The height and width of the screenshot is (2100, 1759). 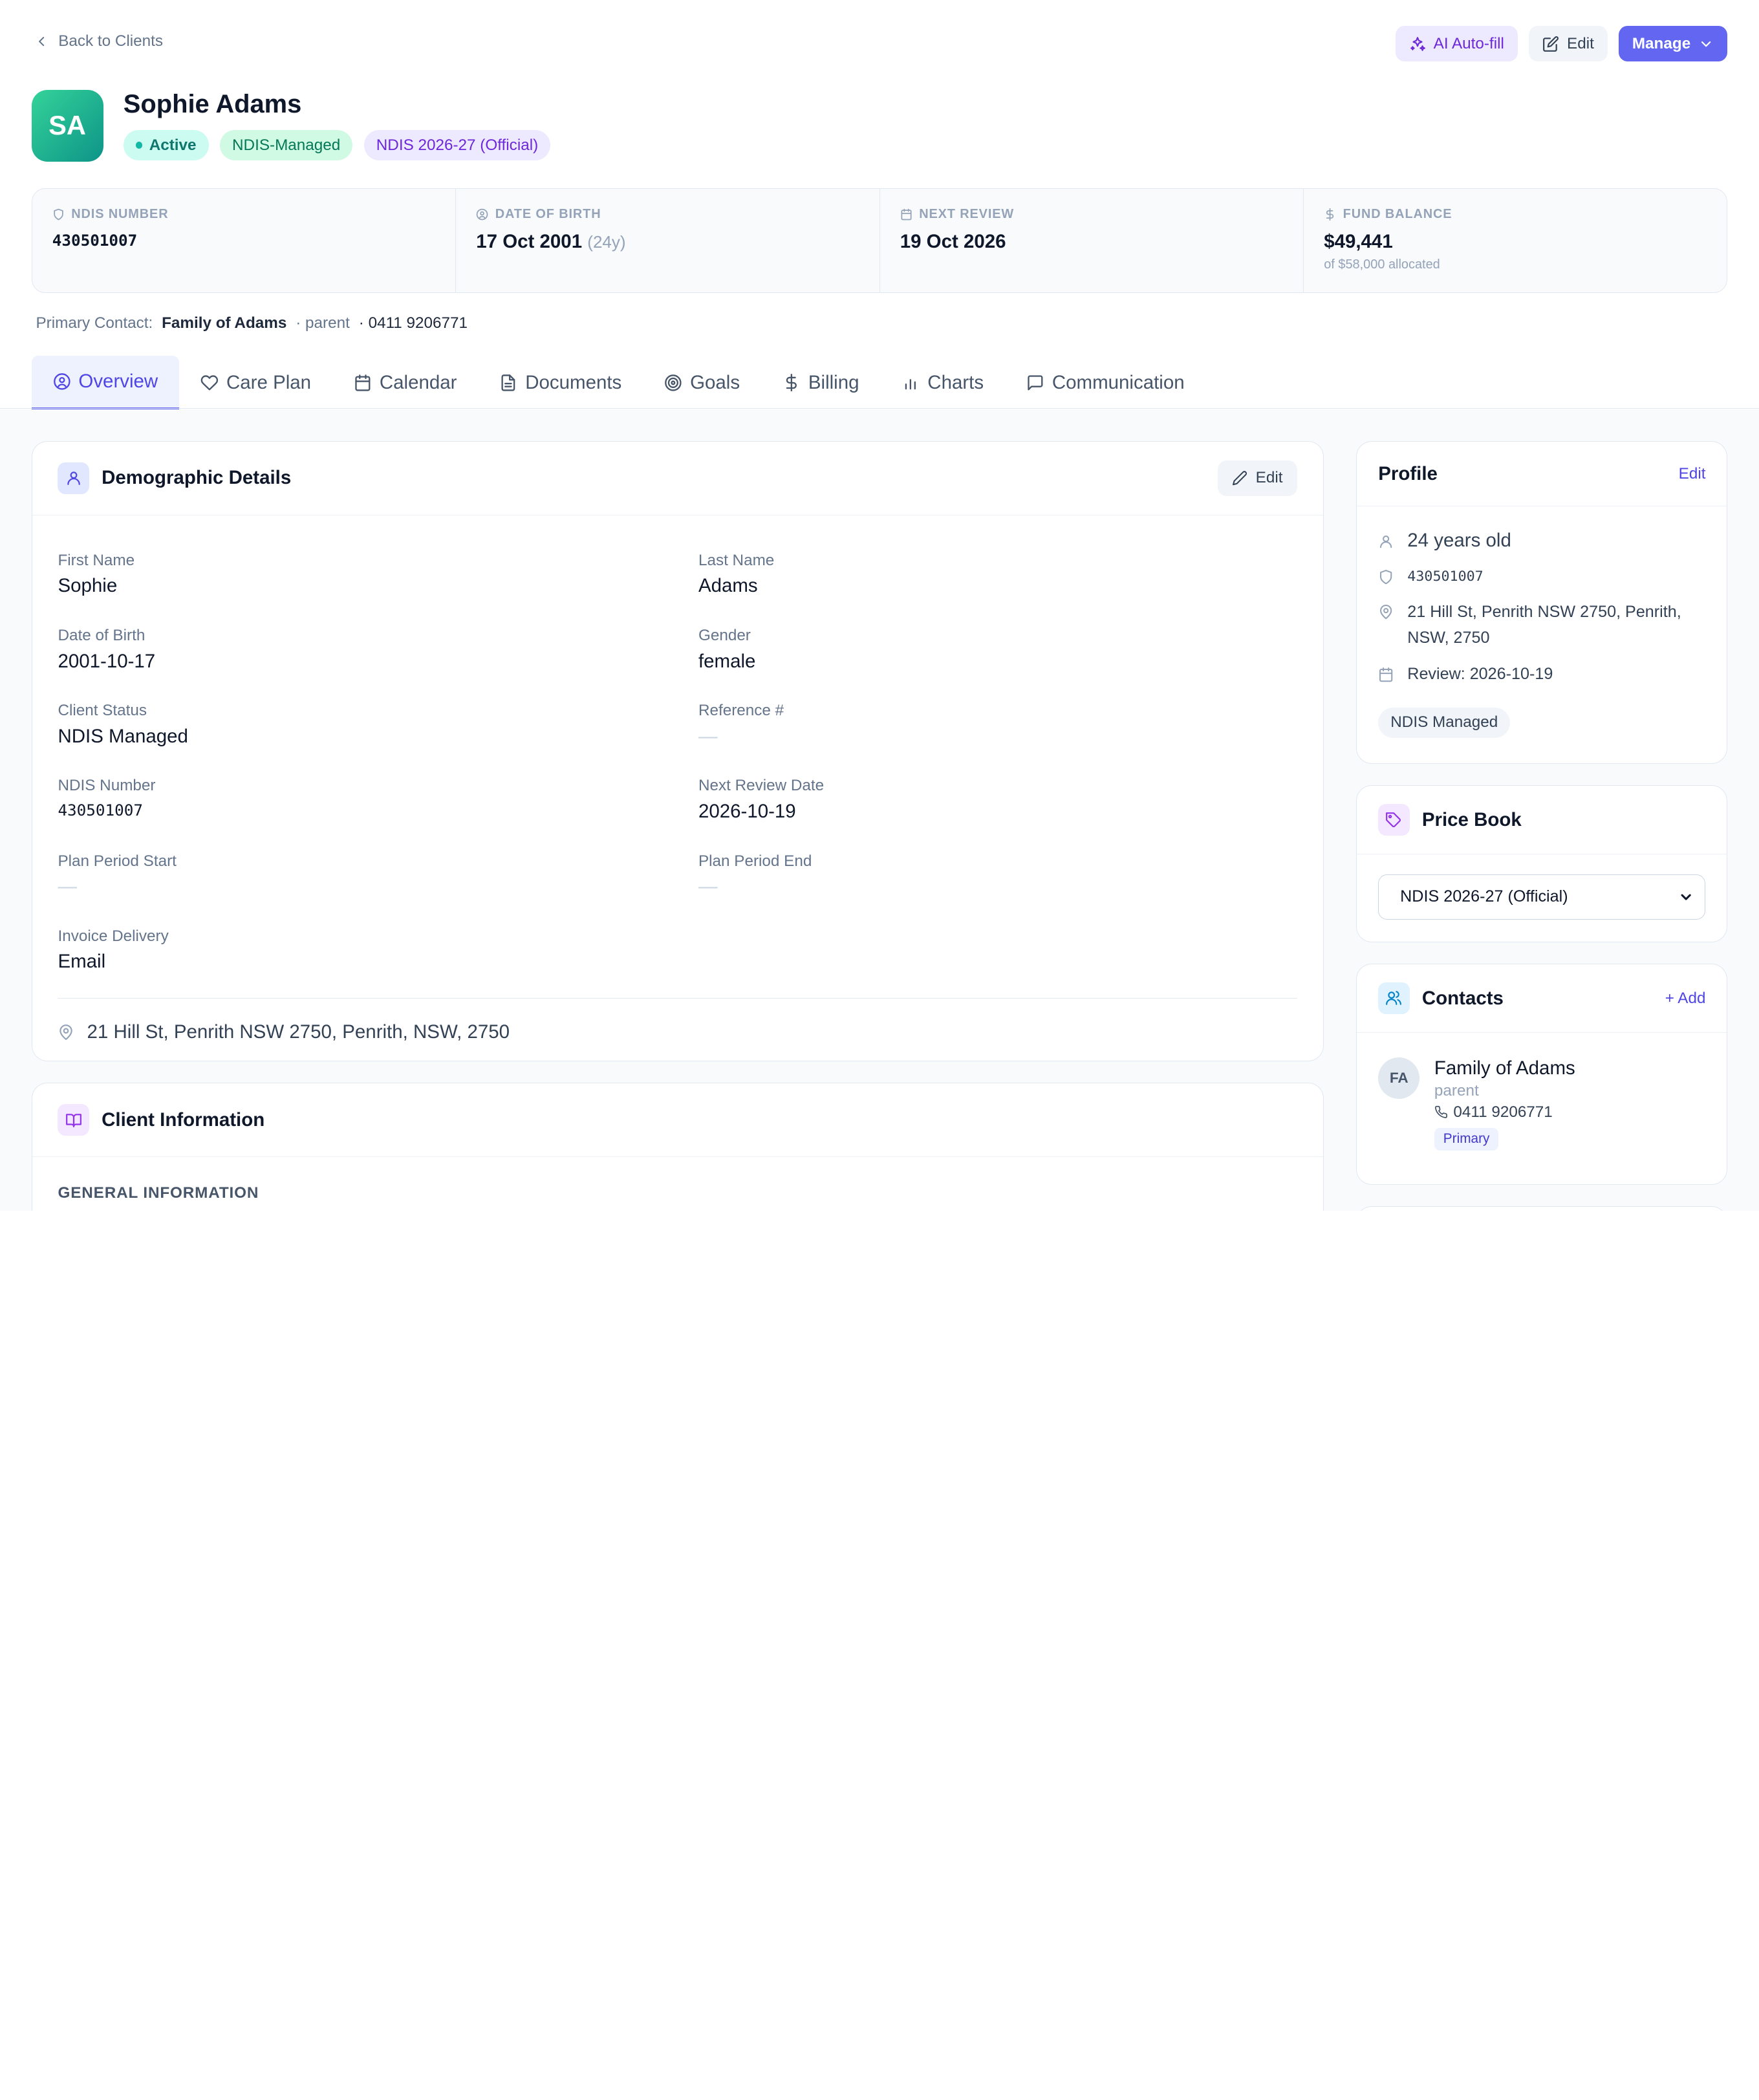 I want to click on tab-care-plan: Care Plan, so click(x=255, y=382).